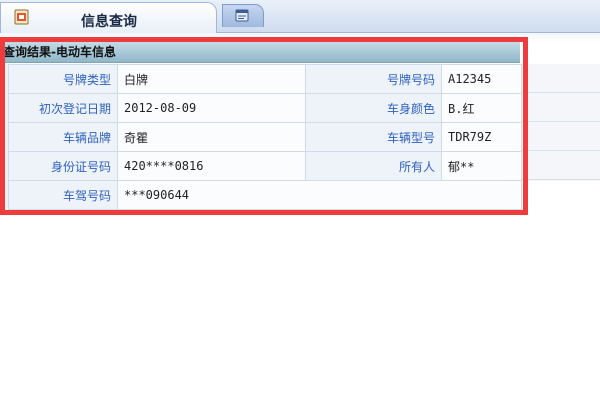 This screenshot has height=400, width=600. What do you see at coordinates (211, 137) in the screenshot?
I see `vehicle-brand-value: 奇瞿` at bounding box center [211, 137].